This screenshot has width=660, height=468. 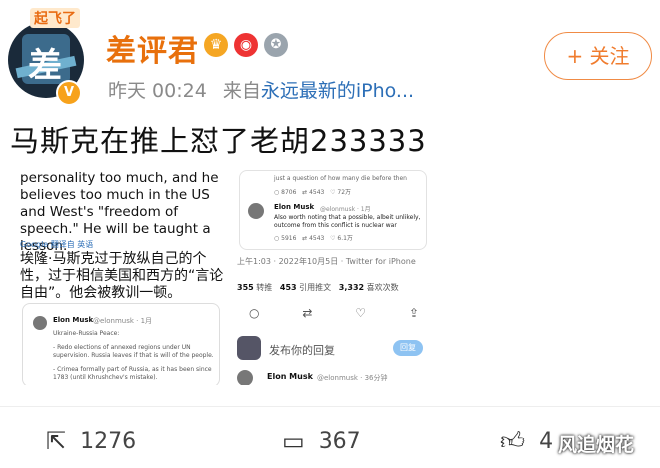 What do you see at coordinates (513, 440) in the screenshot?
I see `thumbs-up-icon: 👍︎` at bounding box center [513, 440].